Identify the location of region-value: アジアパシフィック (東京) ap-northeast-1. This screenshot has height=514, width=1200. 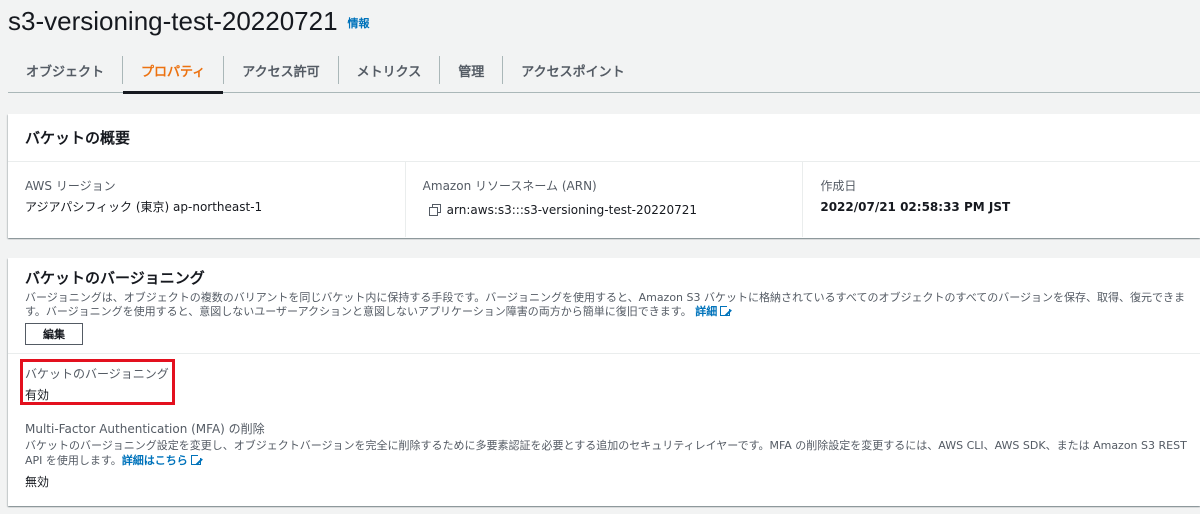
(144, 207).